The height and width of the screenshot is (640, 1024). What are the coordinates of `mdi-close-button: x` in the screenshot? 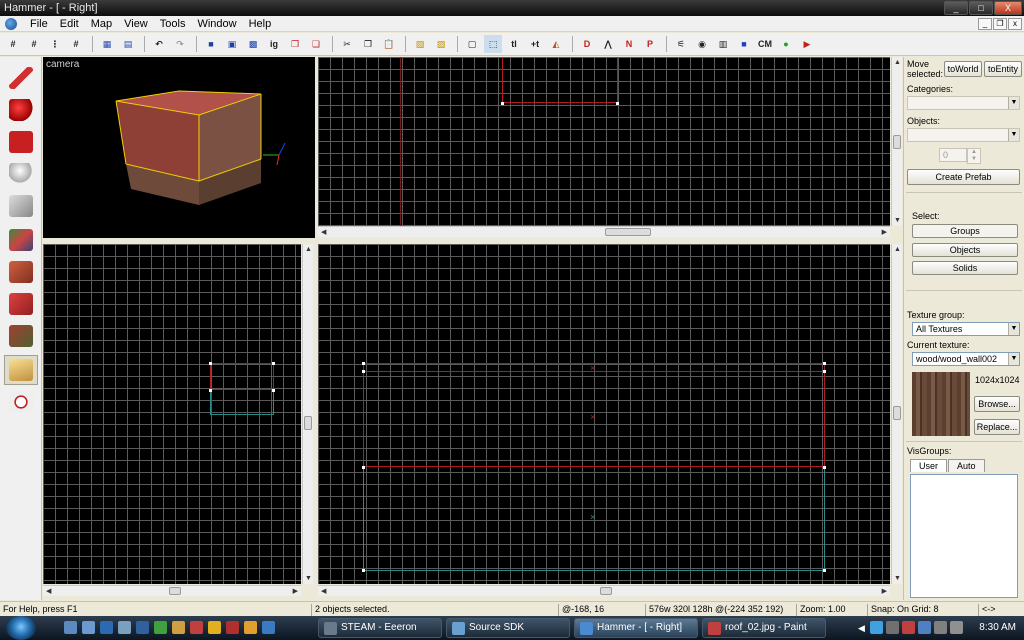 It's located at (1015, 24).